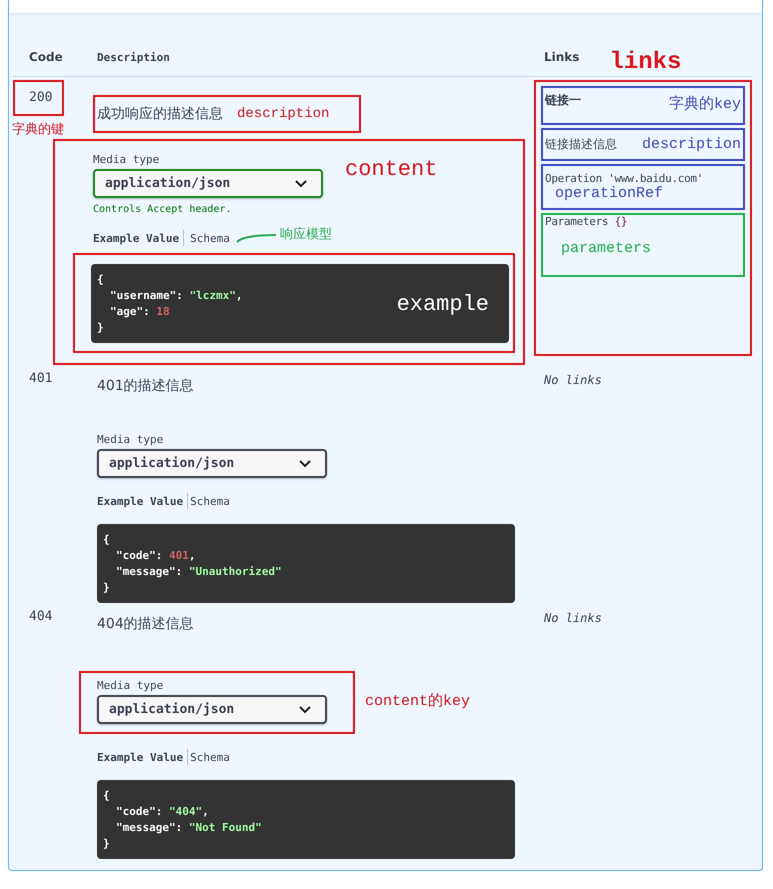 This screenshot has width=773, height=889. What do you see at coordinates (145, 624) in the screenshot?
I see `response-description: 404的描述信息` at bounding box center [145, 624].